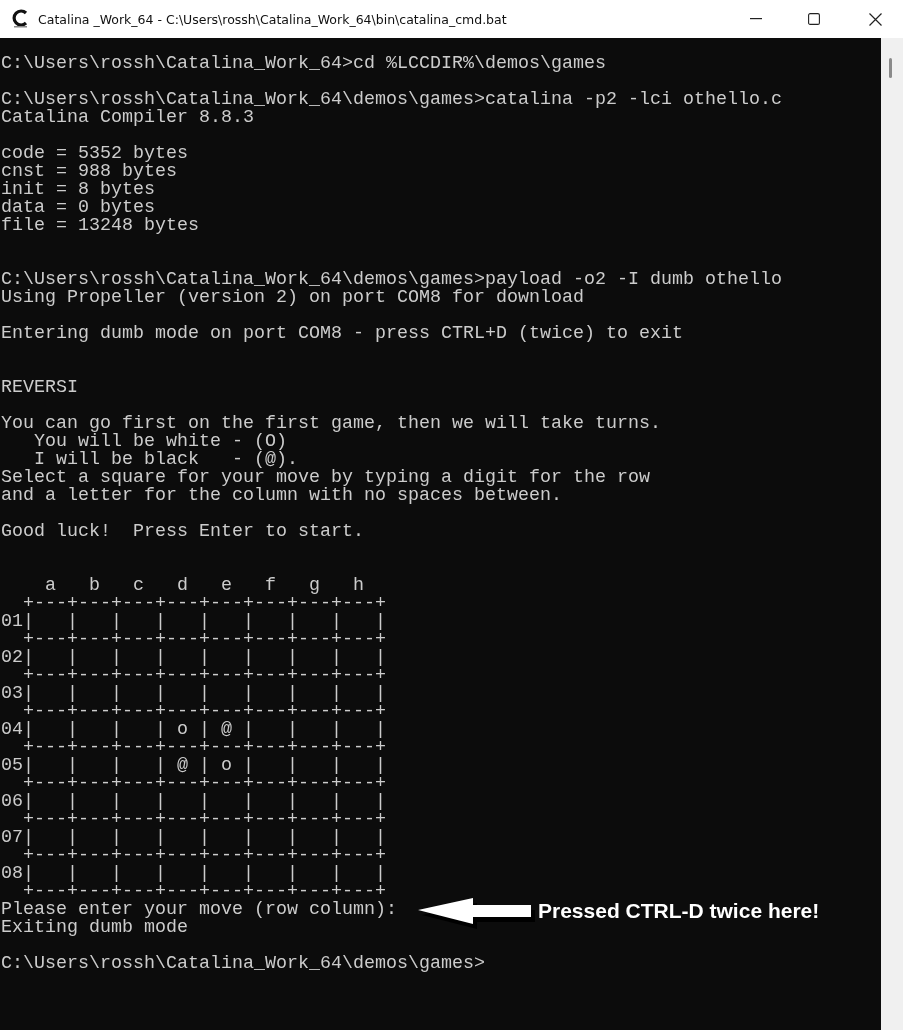 This screenshot has width=903, height=1030. I want to click on console-line: You will be white - (O), so click(160, 442).